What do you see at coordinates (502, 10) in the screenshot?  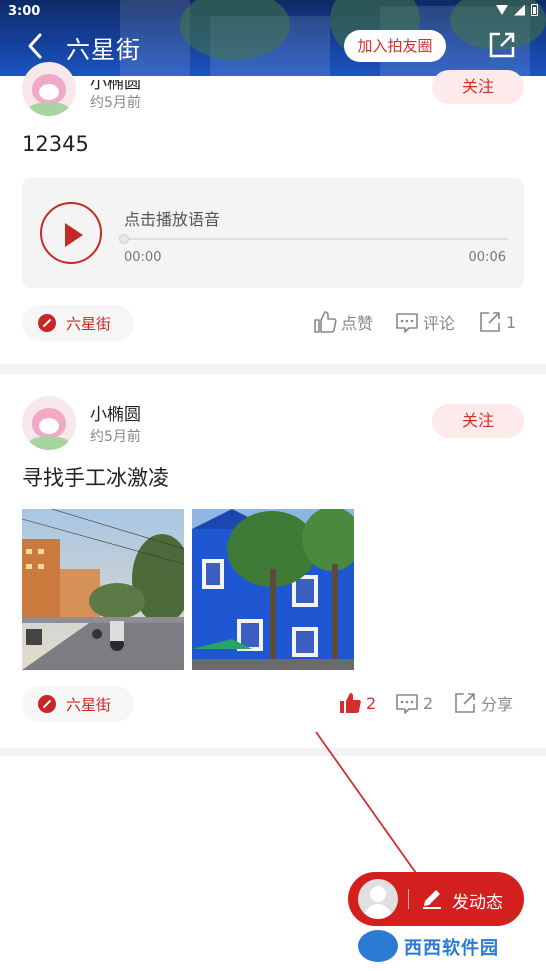 I see `wifi-icon` at bounding box center [502, 10].